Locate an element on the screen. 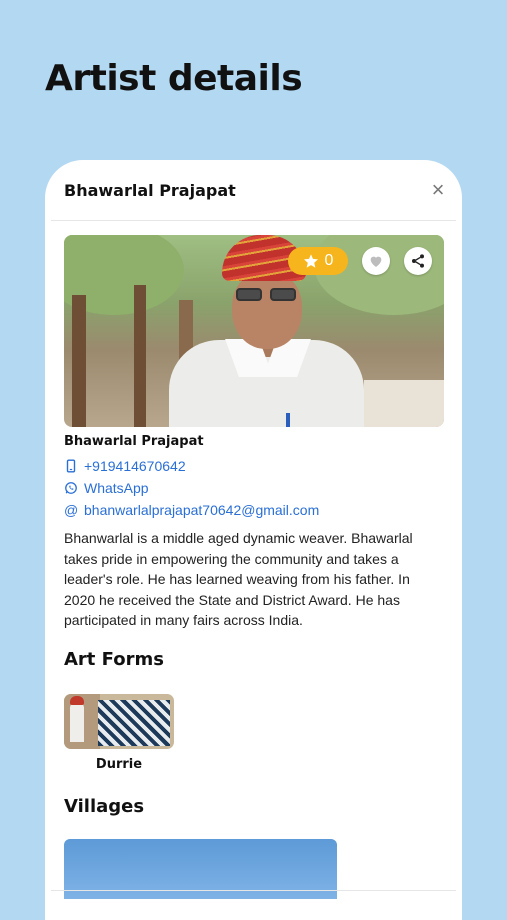  share-button is located at coordinates (418, 261).